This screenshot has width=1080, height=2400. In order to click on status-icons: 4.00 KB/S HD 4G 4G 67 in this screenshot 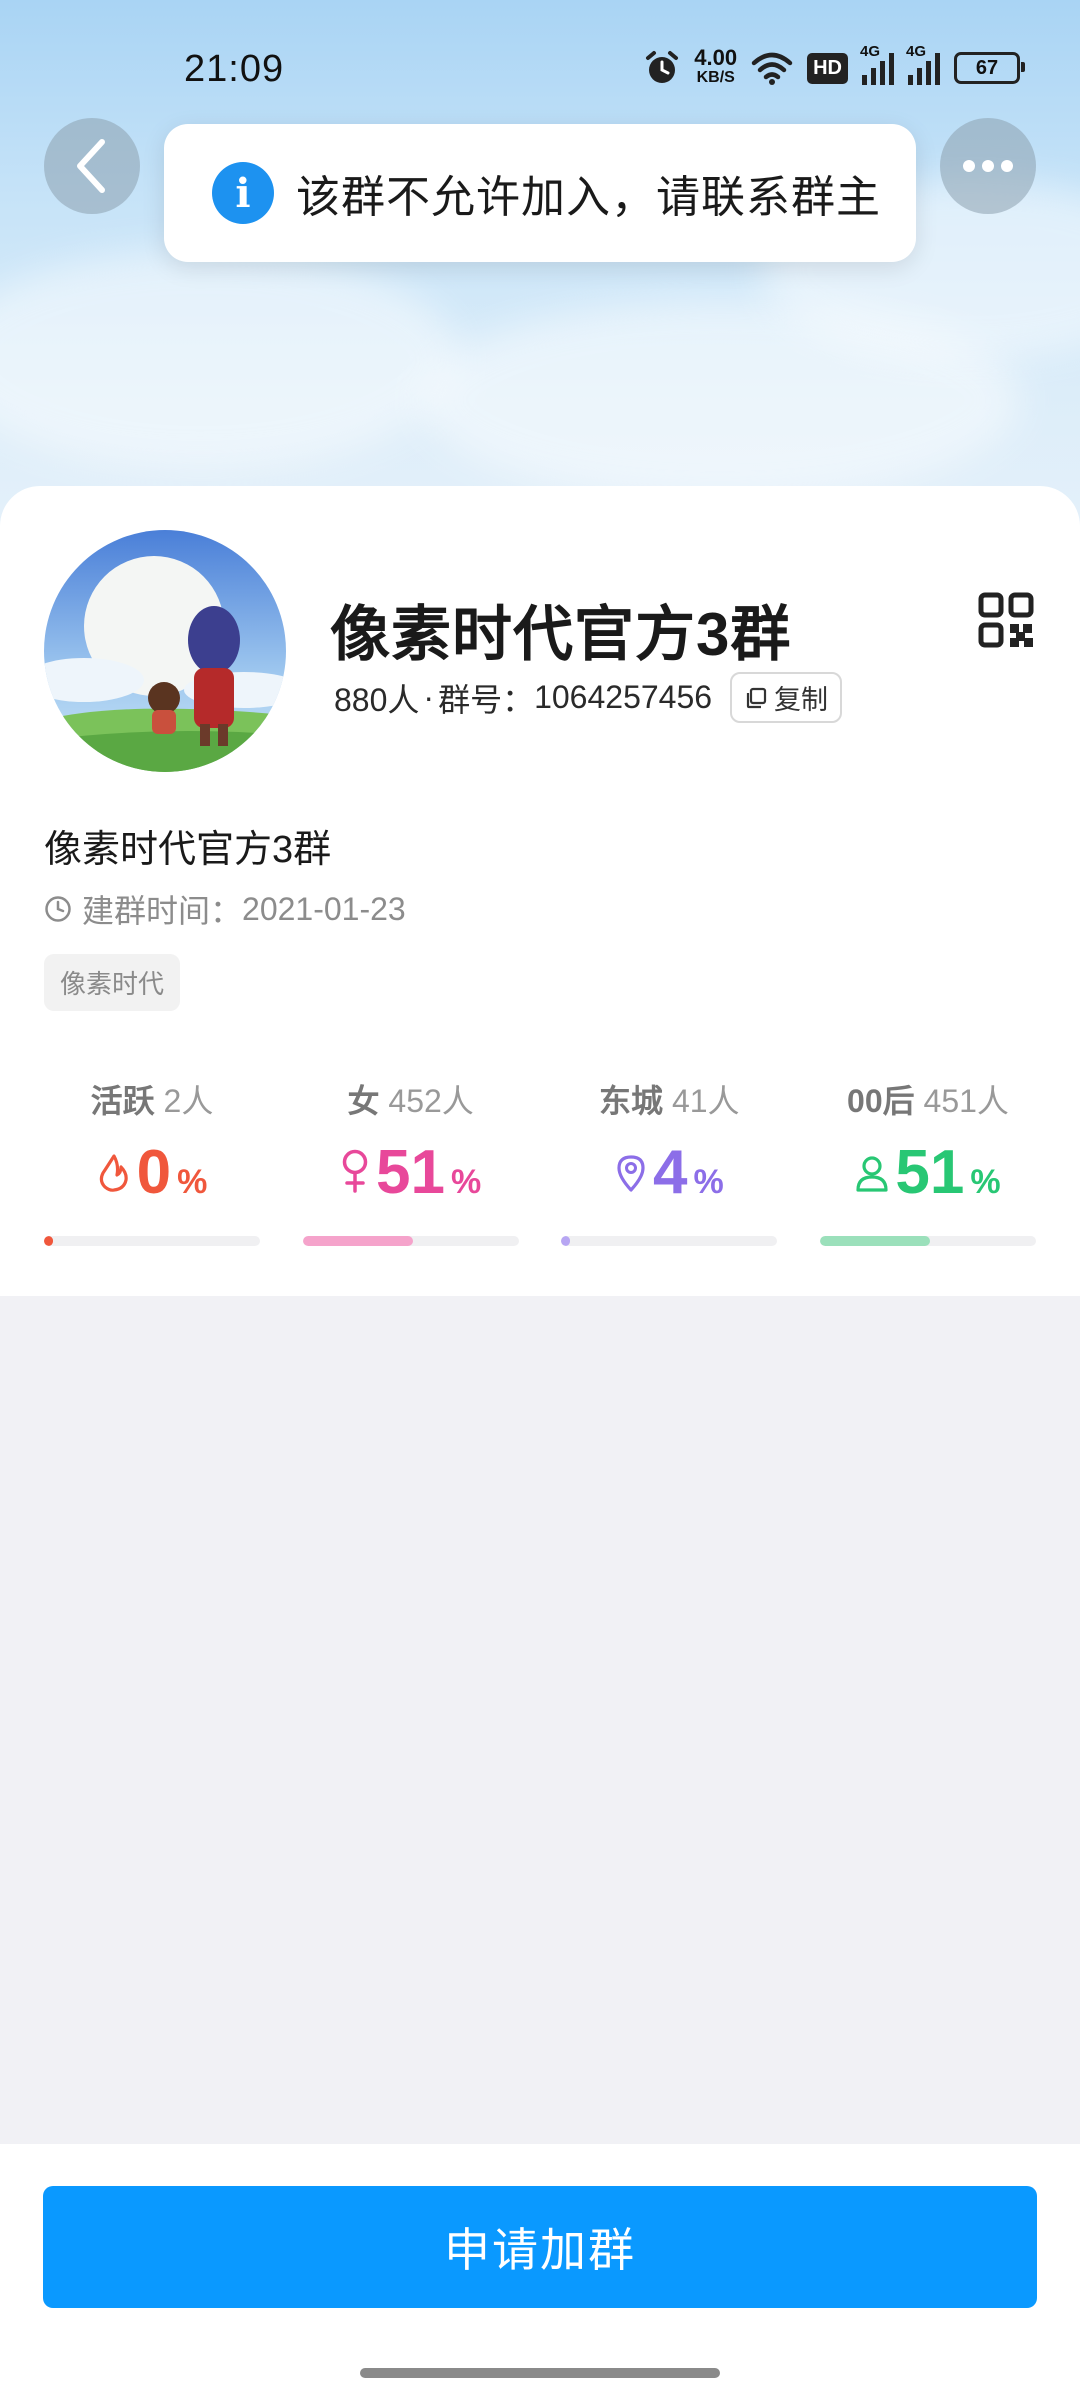, I will do `click(834, 65)`.